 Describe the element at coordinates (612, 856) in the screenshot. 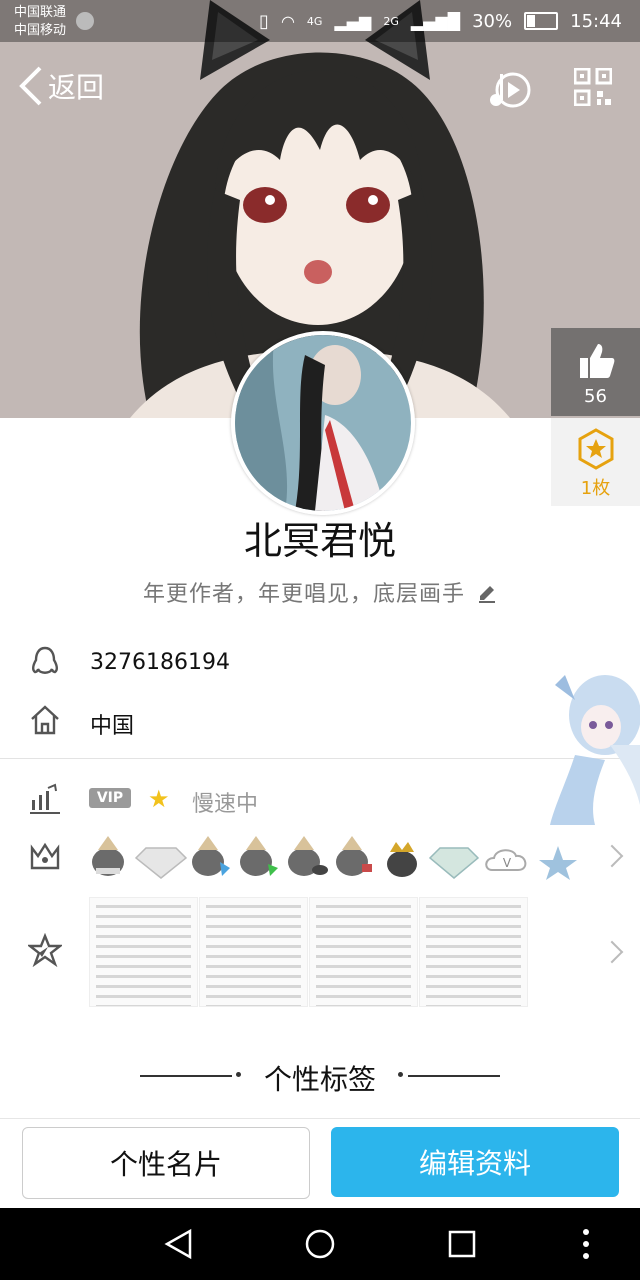

I see `medal-chevron-icon` at that location.